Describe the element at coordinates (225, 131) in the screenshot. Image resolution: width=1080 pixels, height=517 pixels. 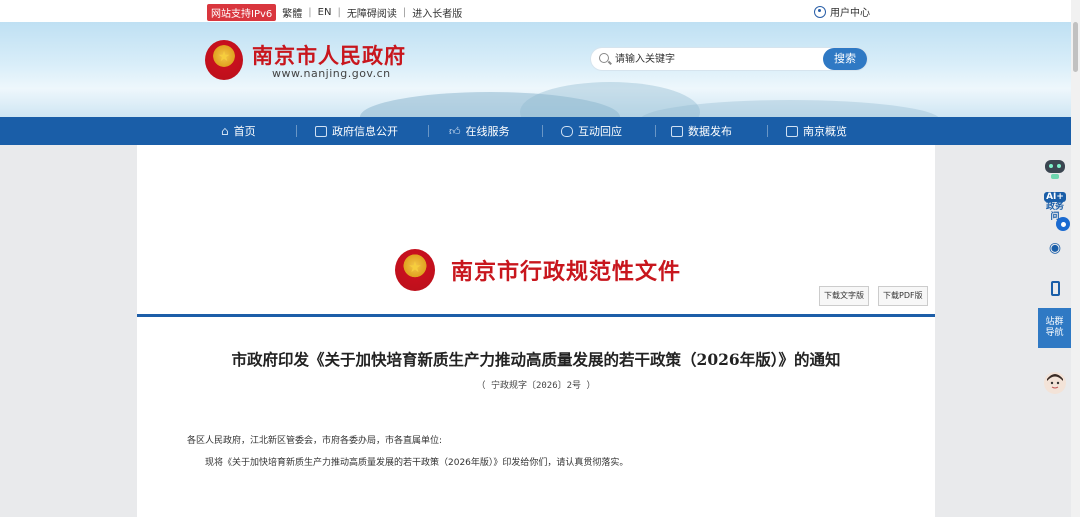
I see `home-icon: ⌂` at that location.